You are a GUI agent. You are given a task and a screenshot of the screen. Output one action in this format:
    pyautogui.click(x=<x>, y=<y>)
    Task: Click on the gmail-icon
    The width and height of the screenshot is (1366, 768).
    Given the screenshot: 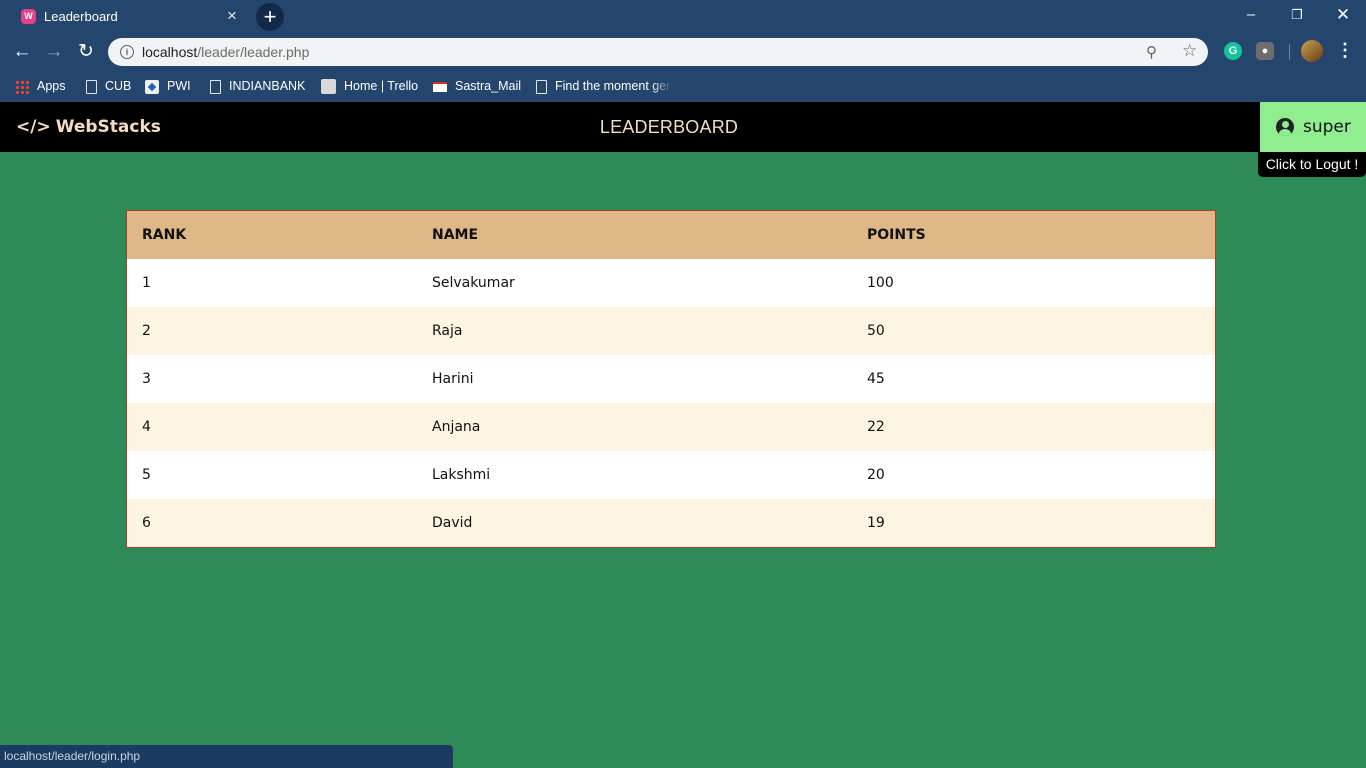 What is the action you would take?
    pyautogui.click(x=440, y=86)
    